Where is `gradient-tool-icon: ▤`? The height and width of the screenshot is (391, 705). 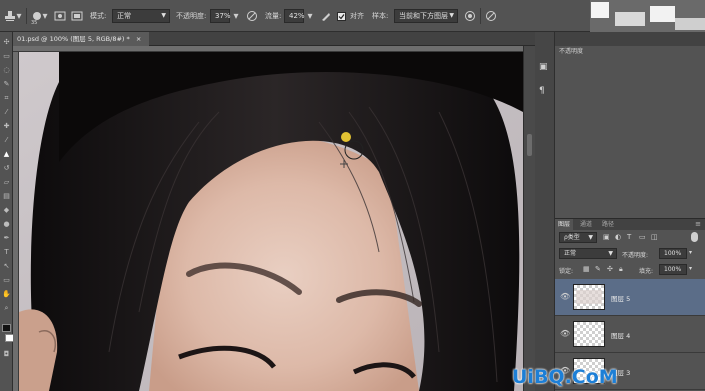 gradient-tool-icon: ▤ is located at coordinates (6, 196).